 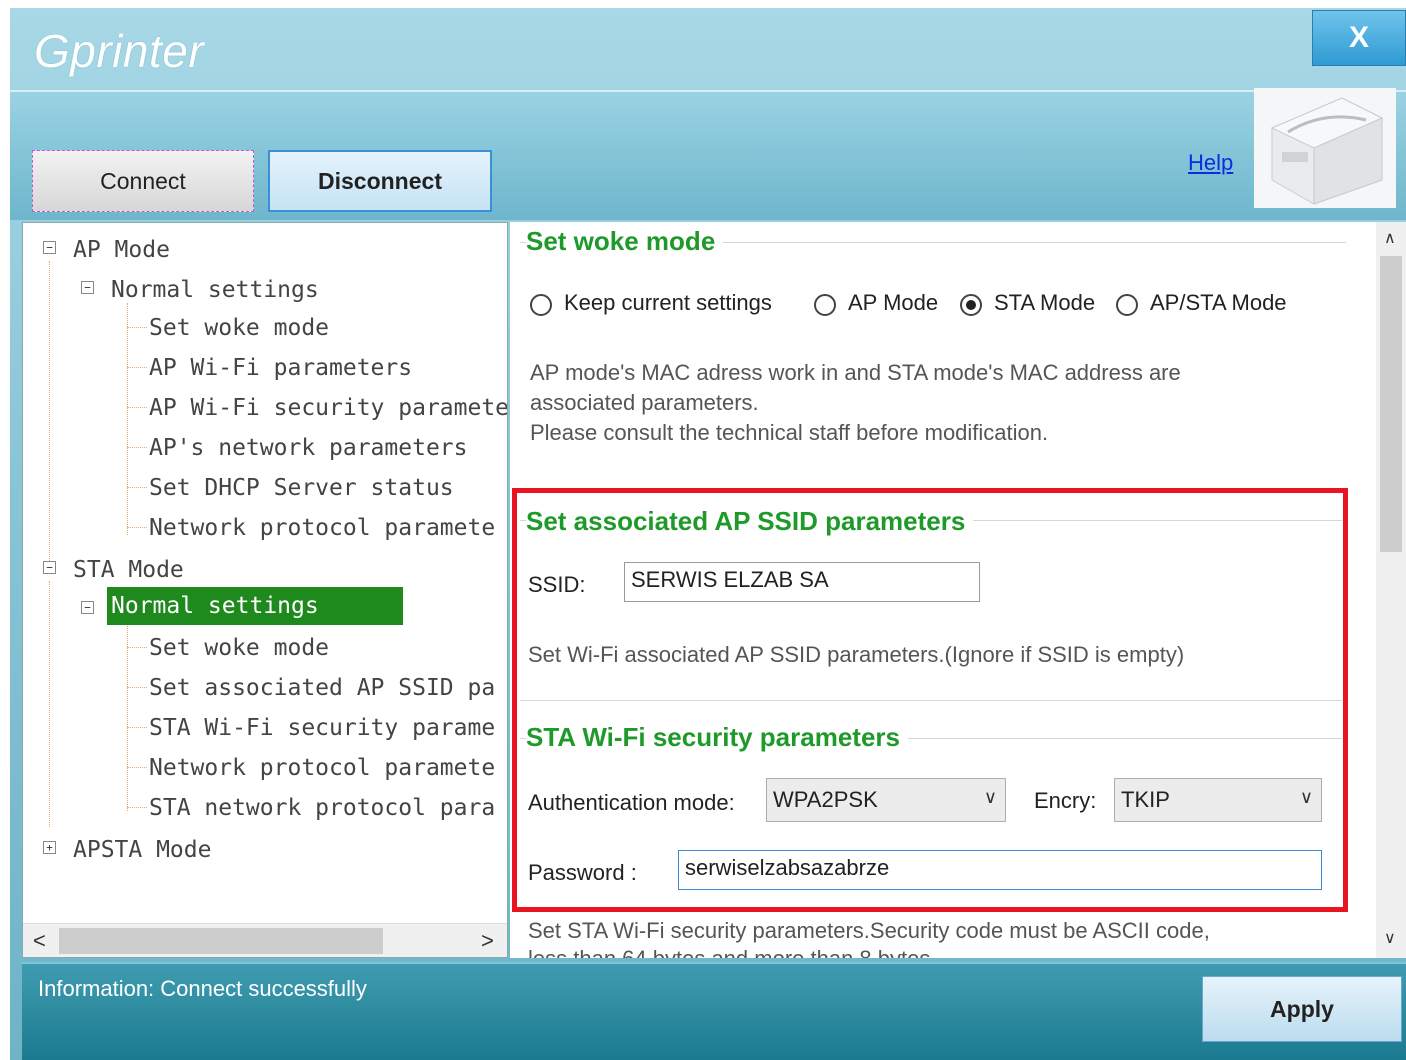 What do you see at coordinates (541, 305) in the screenshot?
I see `radio-keep-current` at bounding box center [541, 305].